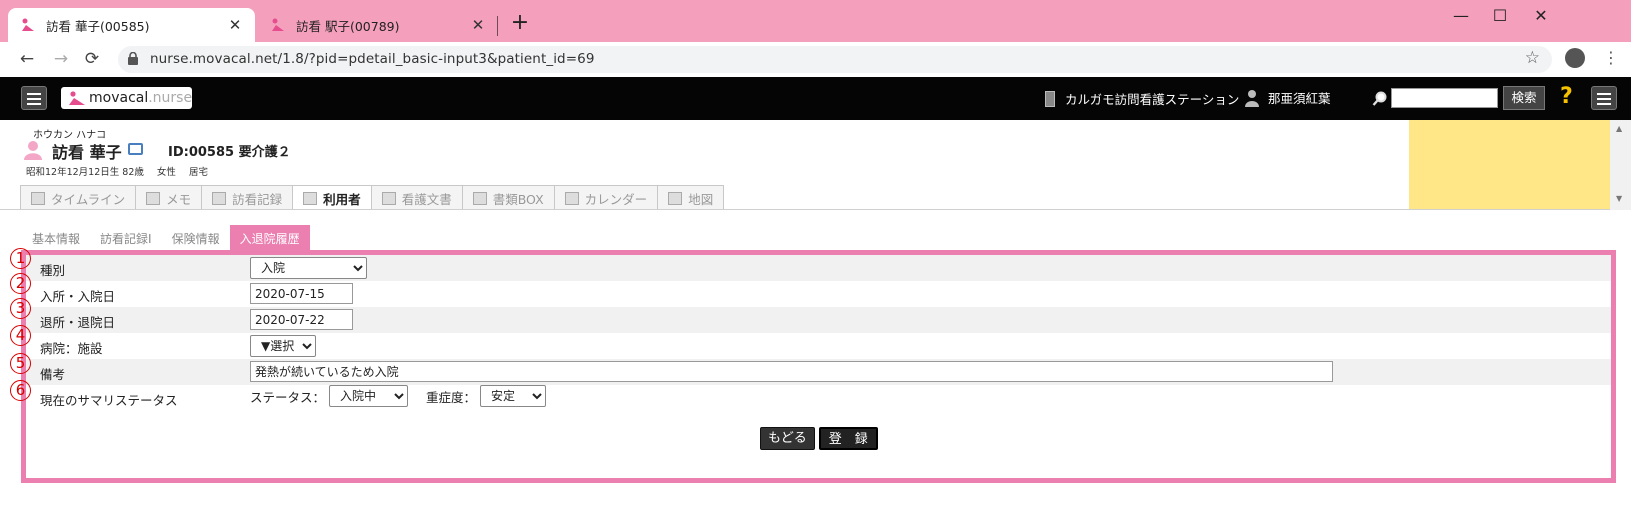  Describe the element at coordinates (87, 152) in the screenshot. I see `patient-name: 訪看 華子` at that location.